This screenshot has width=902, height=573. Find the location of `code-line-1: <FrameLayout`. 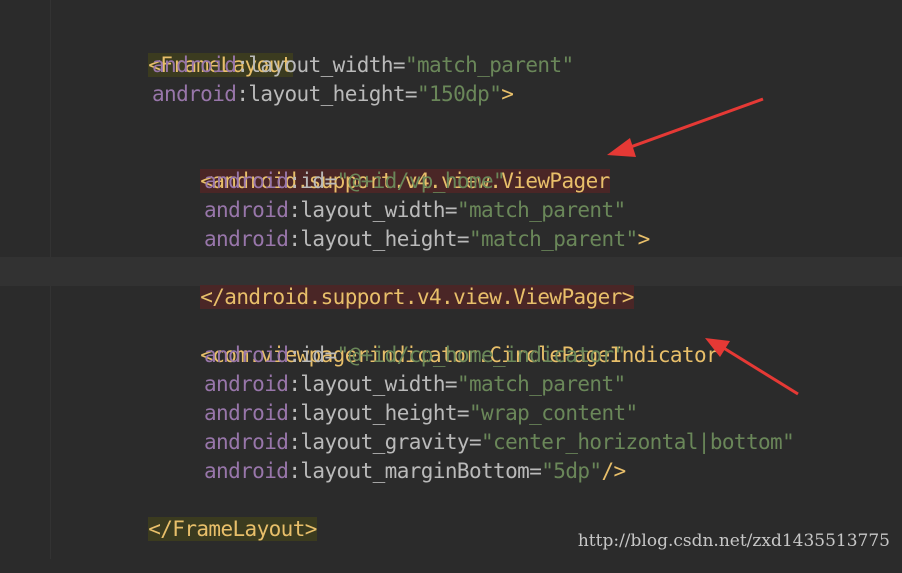

code-line-1: <FrameLayout is located at coordinates (196, 49).